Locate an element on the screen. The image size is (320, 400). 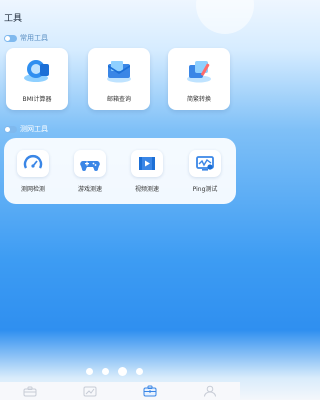
briefcase-icon is located at coordinates (150, 391).